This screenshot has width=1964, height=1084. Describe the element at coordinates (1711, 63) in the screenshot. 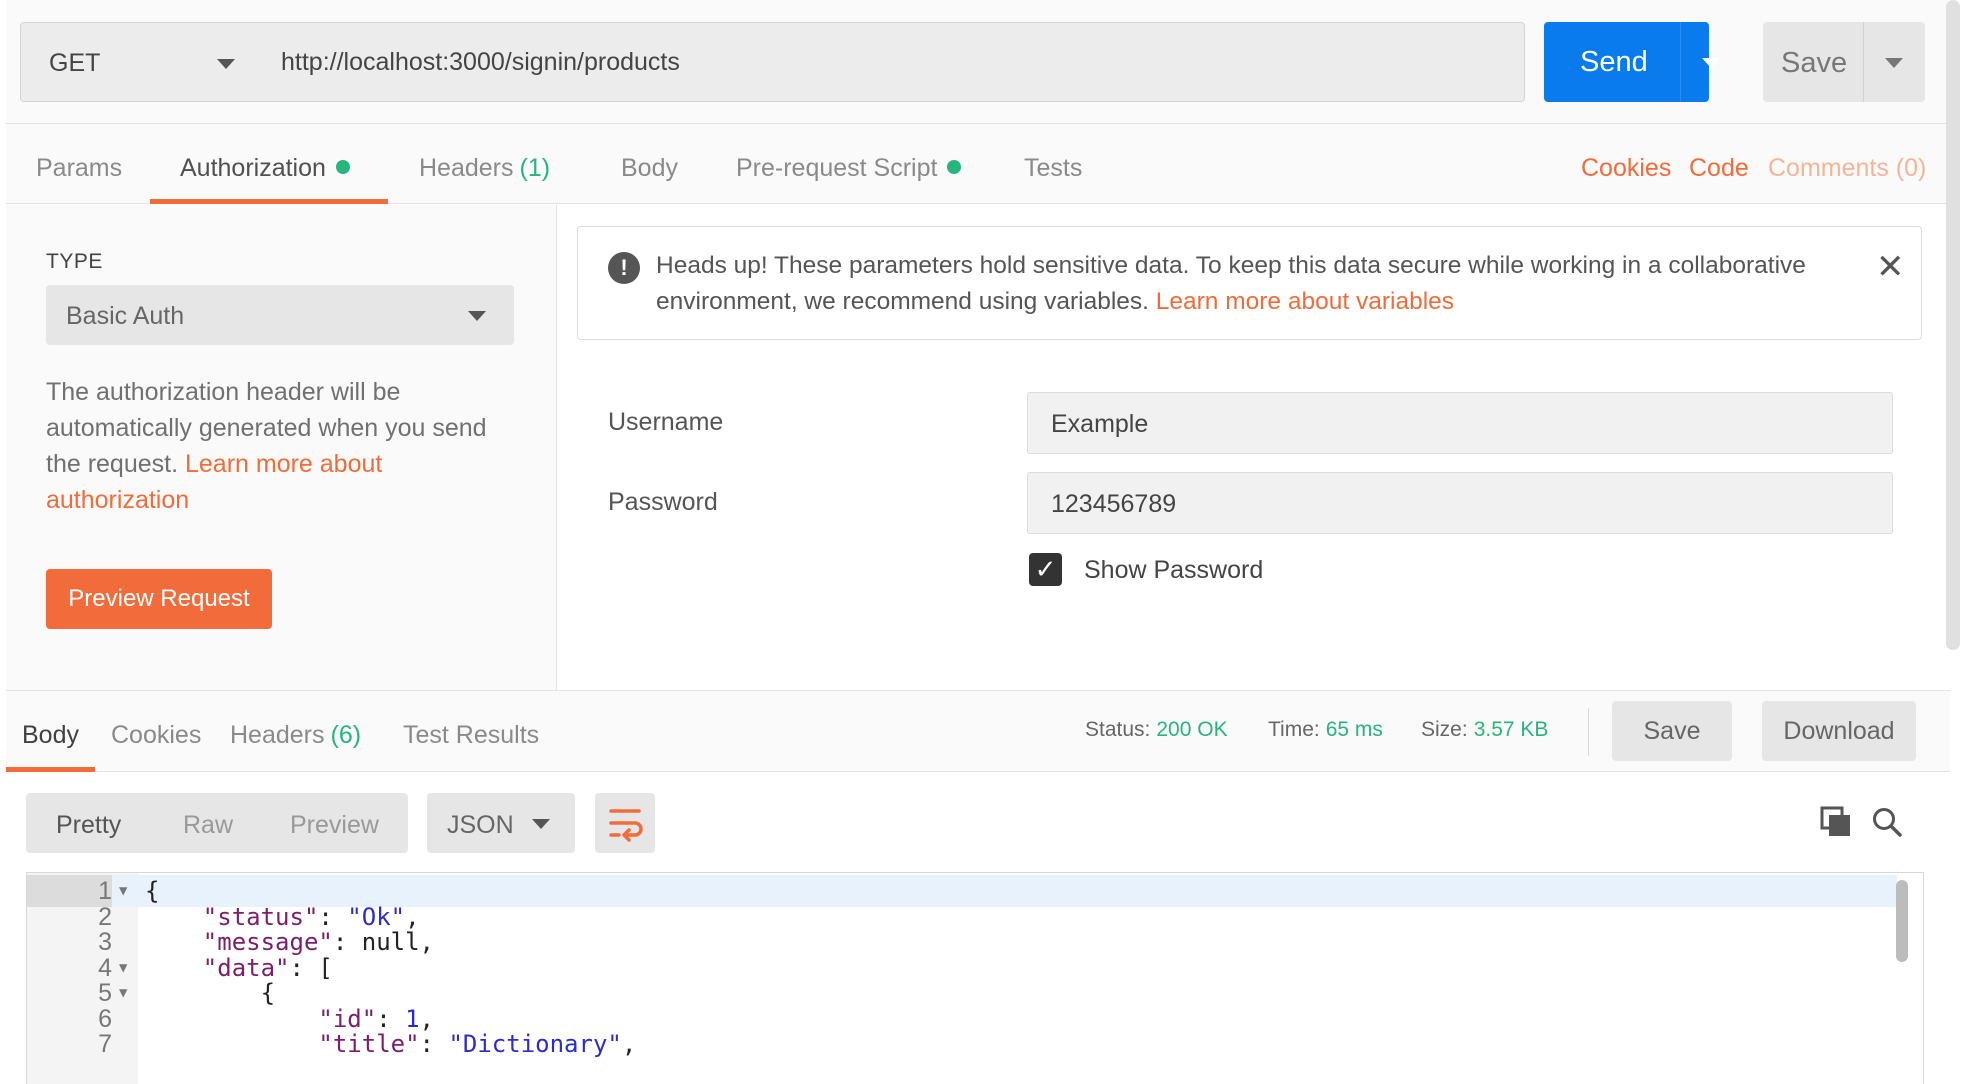

I see `send-options-chevron-icon` at that location.